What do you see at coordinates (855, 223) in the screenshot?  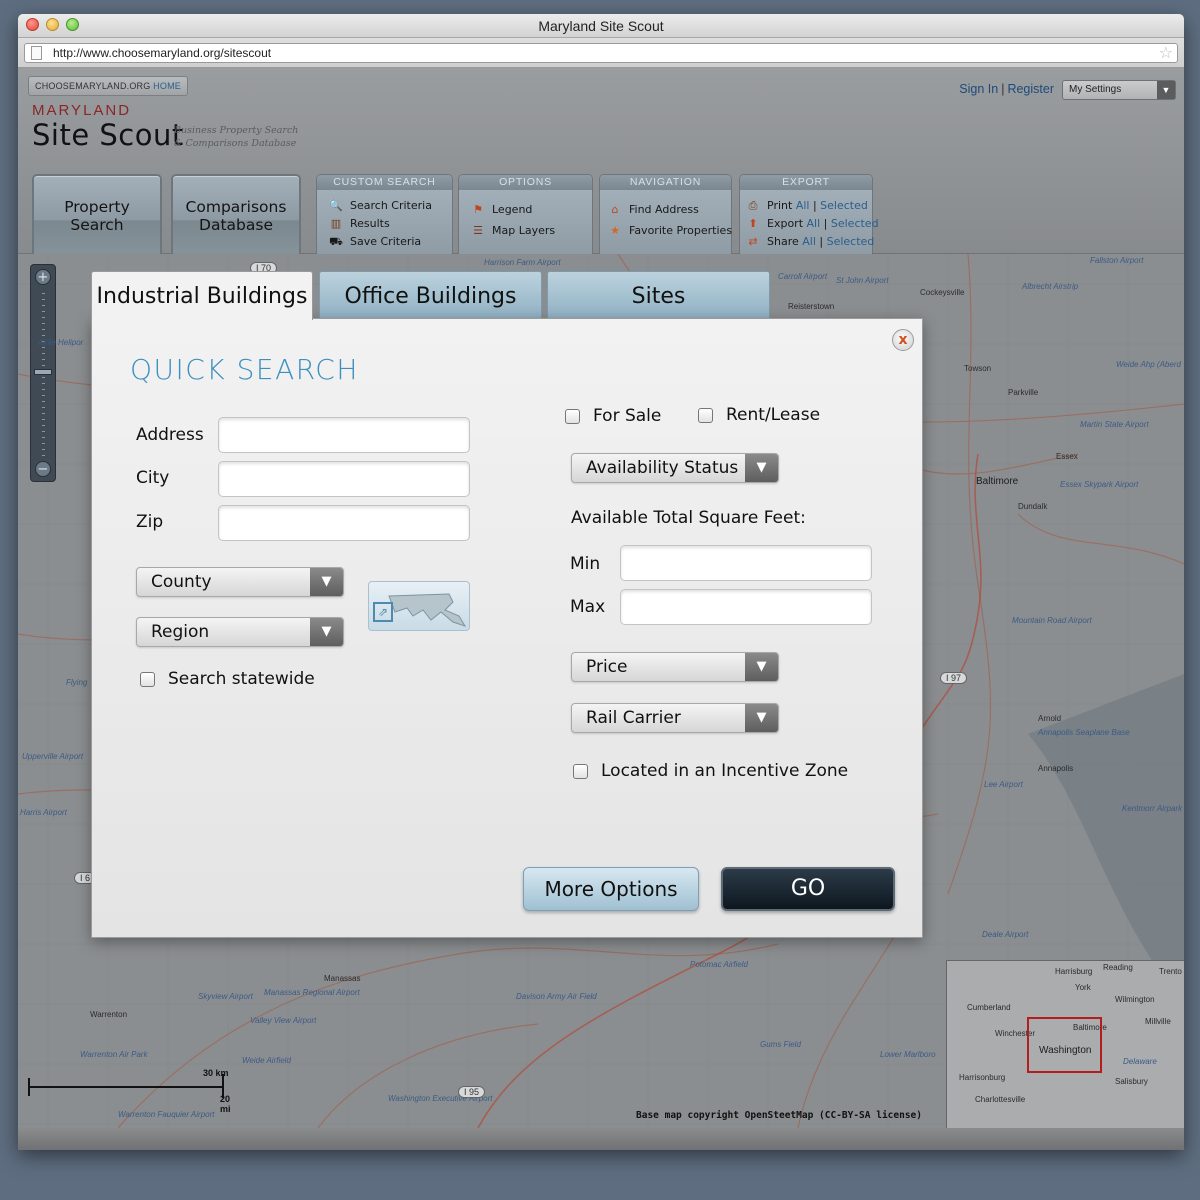 I see `export-selected-link: Selected` at bounding box center [855, 223].